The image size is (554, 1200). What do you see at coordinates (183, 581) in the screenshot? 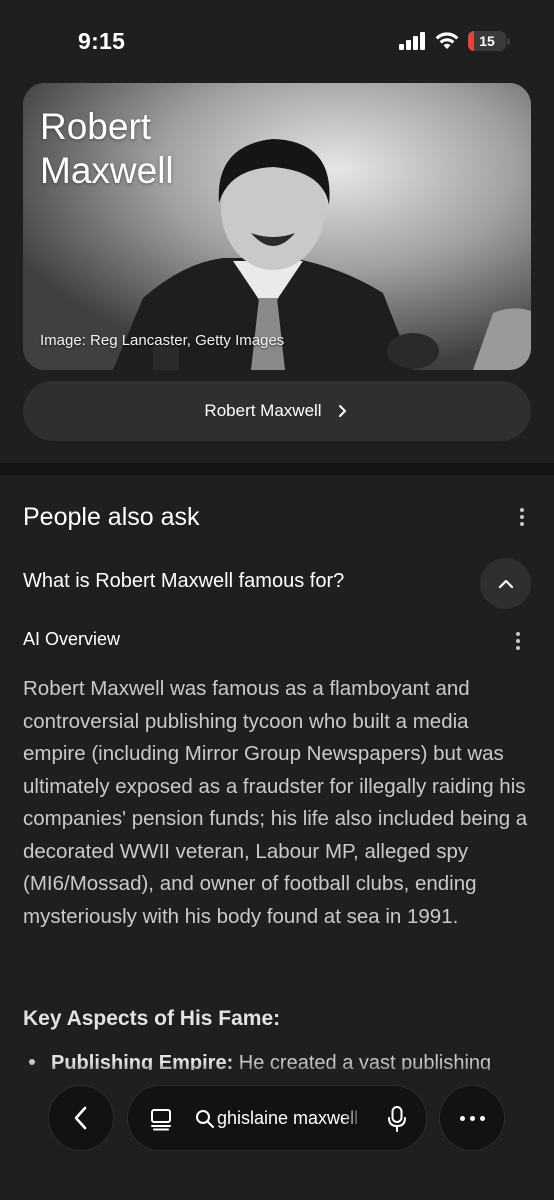
I see `question-text: What is Robert Maxwell famous for?` at bounding box center [183, 581].